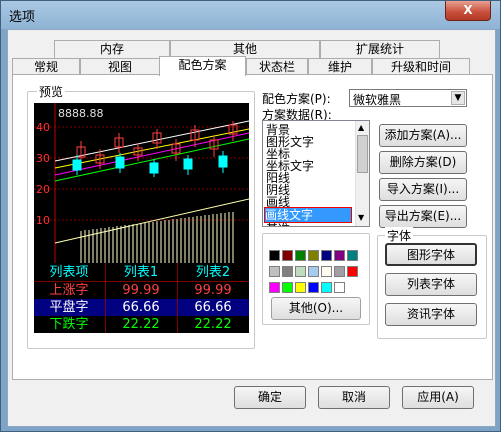 The height and width of the screenshot is (432, 501). Describe the element at coordinates (141, 290) in the screenshot. I see `table-row-up-v1: 99.99` at that location.